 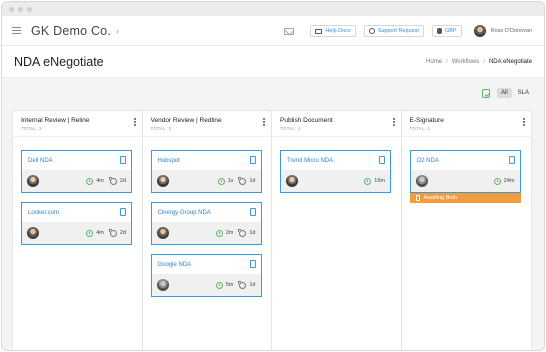 I want to click on card-footer: 4m 2d, so click(x=76, y=181).